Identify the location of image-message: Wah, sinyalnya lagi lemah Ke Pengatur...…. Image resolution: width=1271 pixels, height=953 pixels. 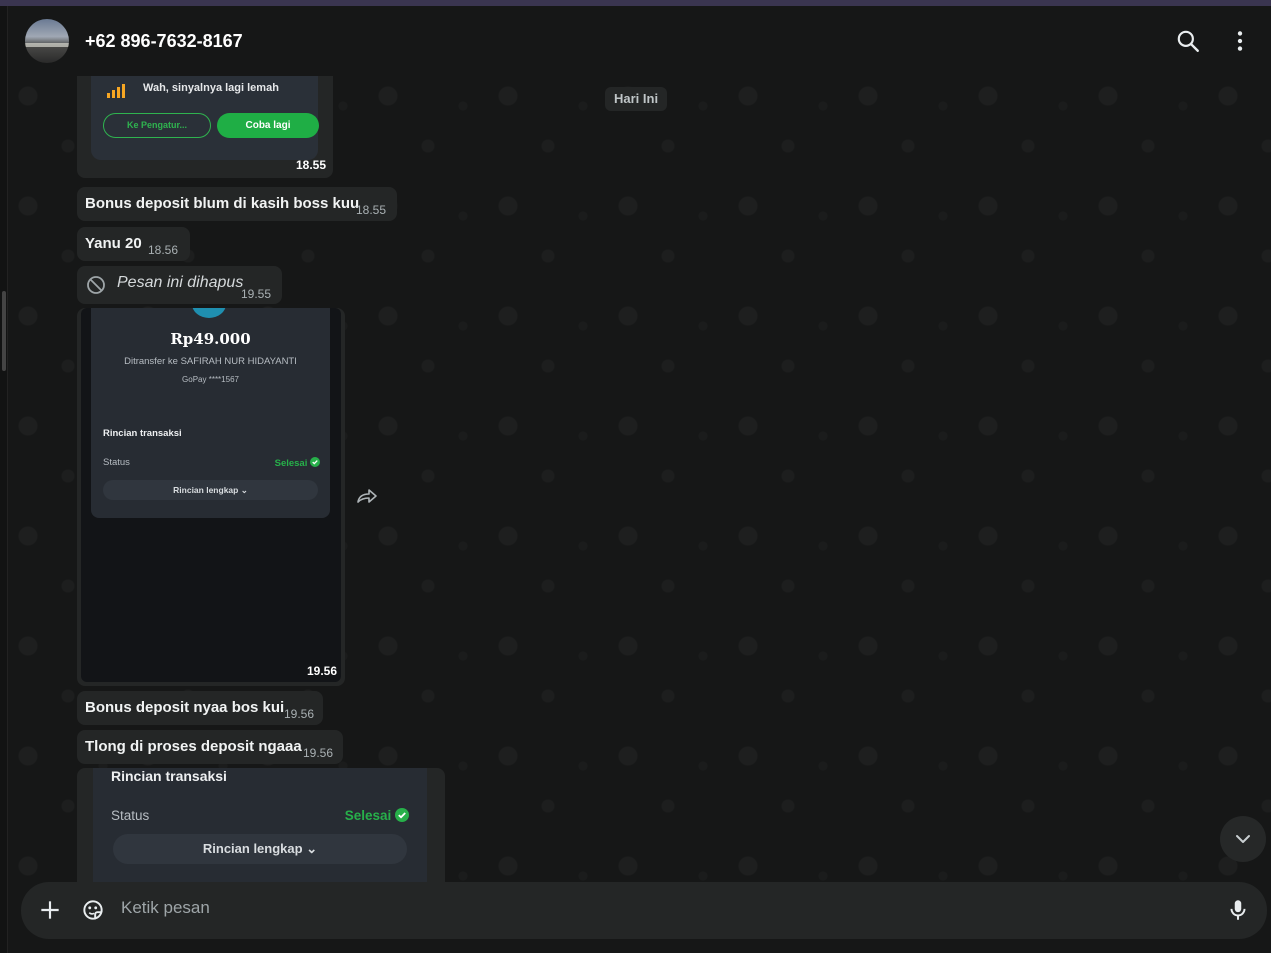
(205, 127).